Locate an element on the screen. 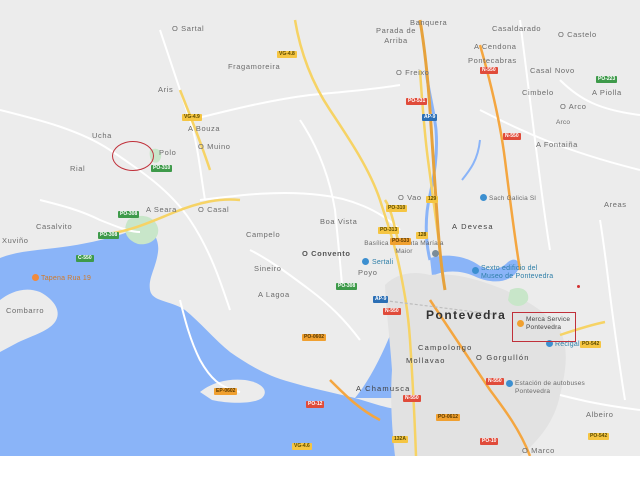 This screenshot has width=640, height=480. town-polo: Polo is located at coordinates (168, 152).